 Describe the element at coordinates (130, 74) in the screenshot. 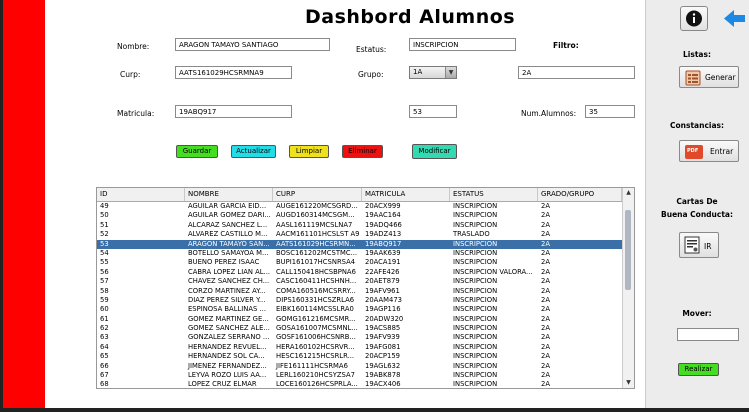

I see `curp-label: Curp:` at that location.